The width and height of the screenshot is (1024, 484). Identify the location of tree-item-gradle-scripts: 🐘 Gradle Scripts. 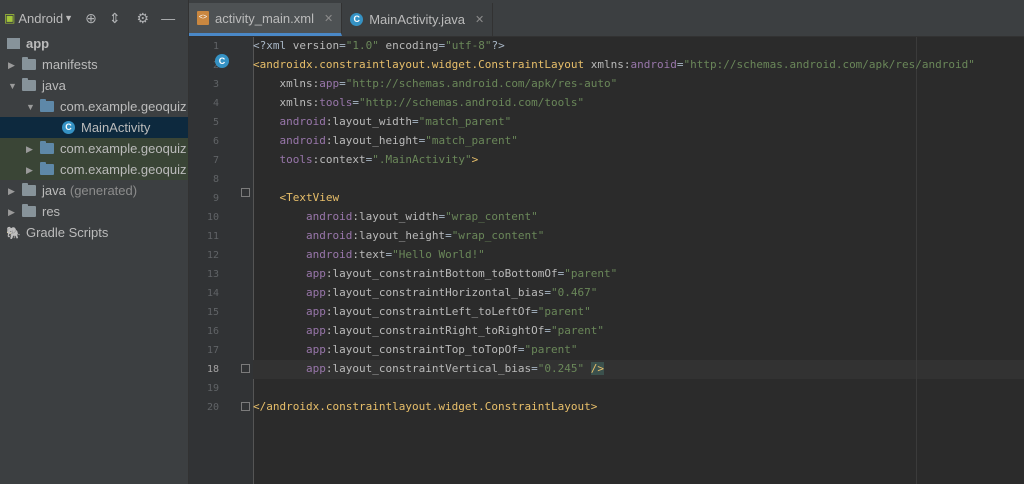
(94, 232).